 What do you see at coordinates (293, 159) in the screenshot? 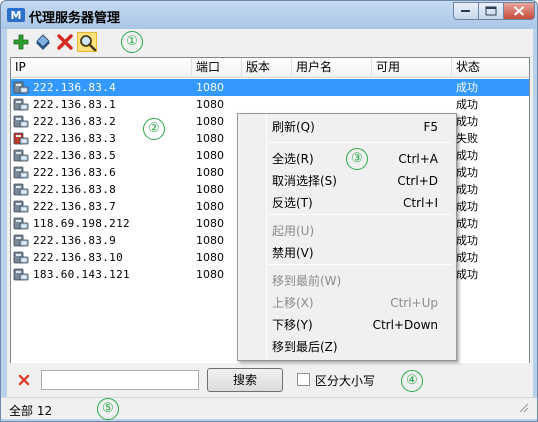
I see `menu-item-label: 全选(R)` at bounding box center [293, 159].